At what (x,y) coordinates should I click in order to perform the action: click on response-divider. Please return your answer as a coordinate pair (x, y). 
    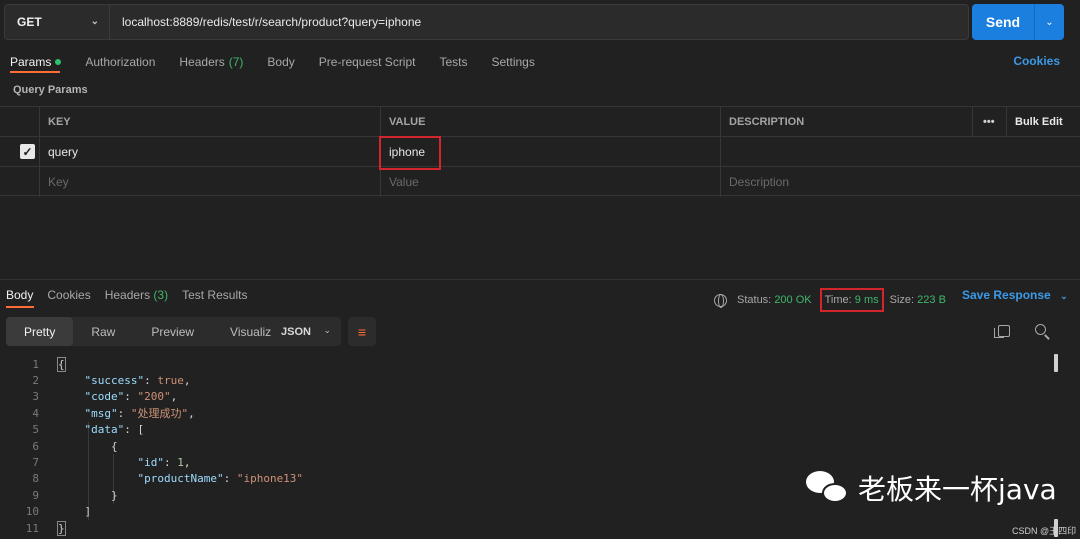
    Looking at the image, I should click on (540, 279).